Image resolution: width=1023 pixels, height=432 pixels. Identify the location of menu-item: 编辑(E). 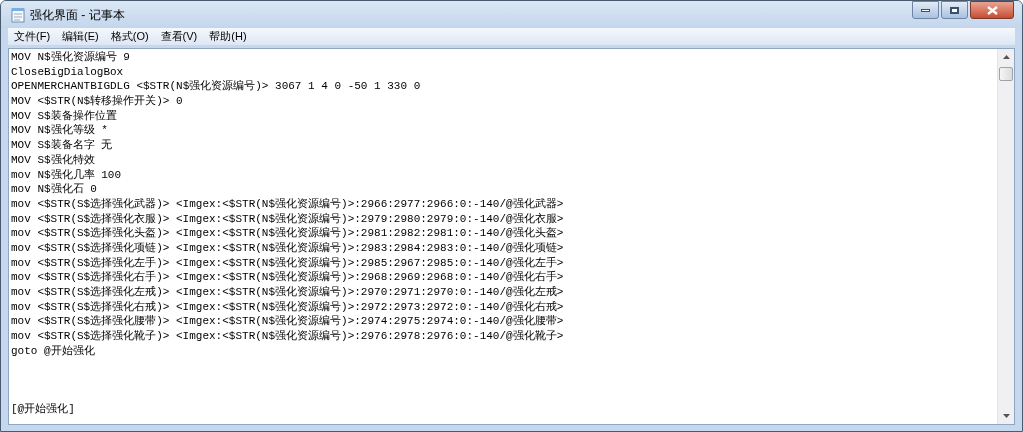
(80, 36).